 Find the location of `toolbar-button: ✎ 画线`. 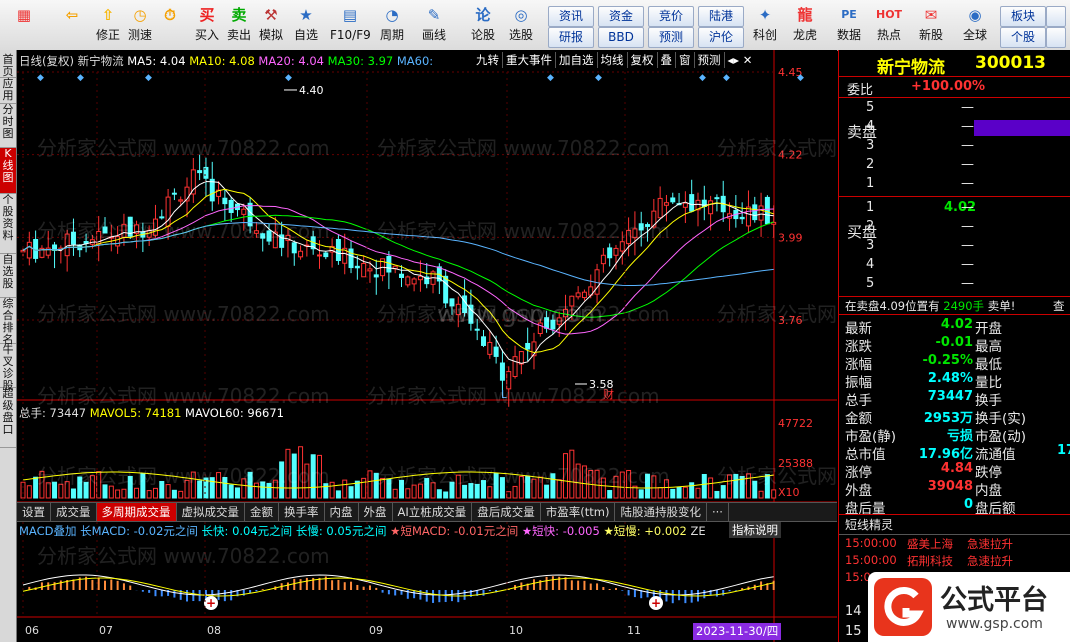

toolbar-button: ✎ 画线 is located at coordinates (434, 25).